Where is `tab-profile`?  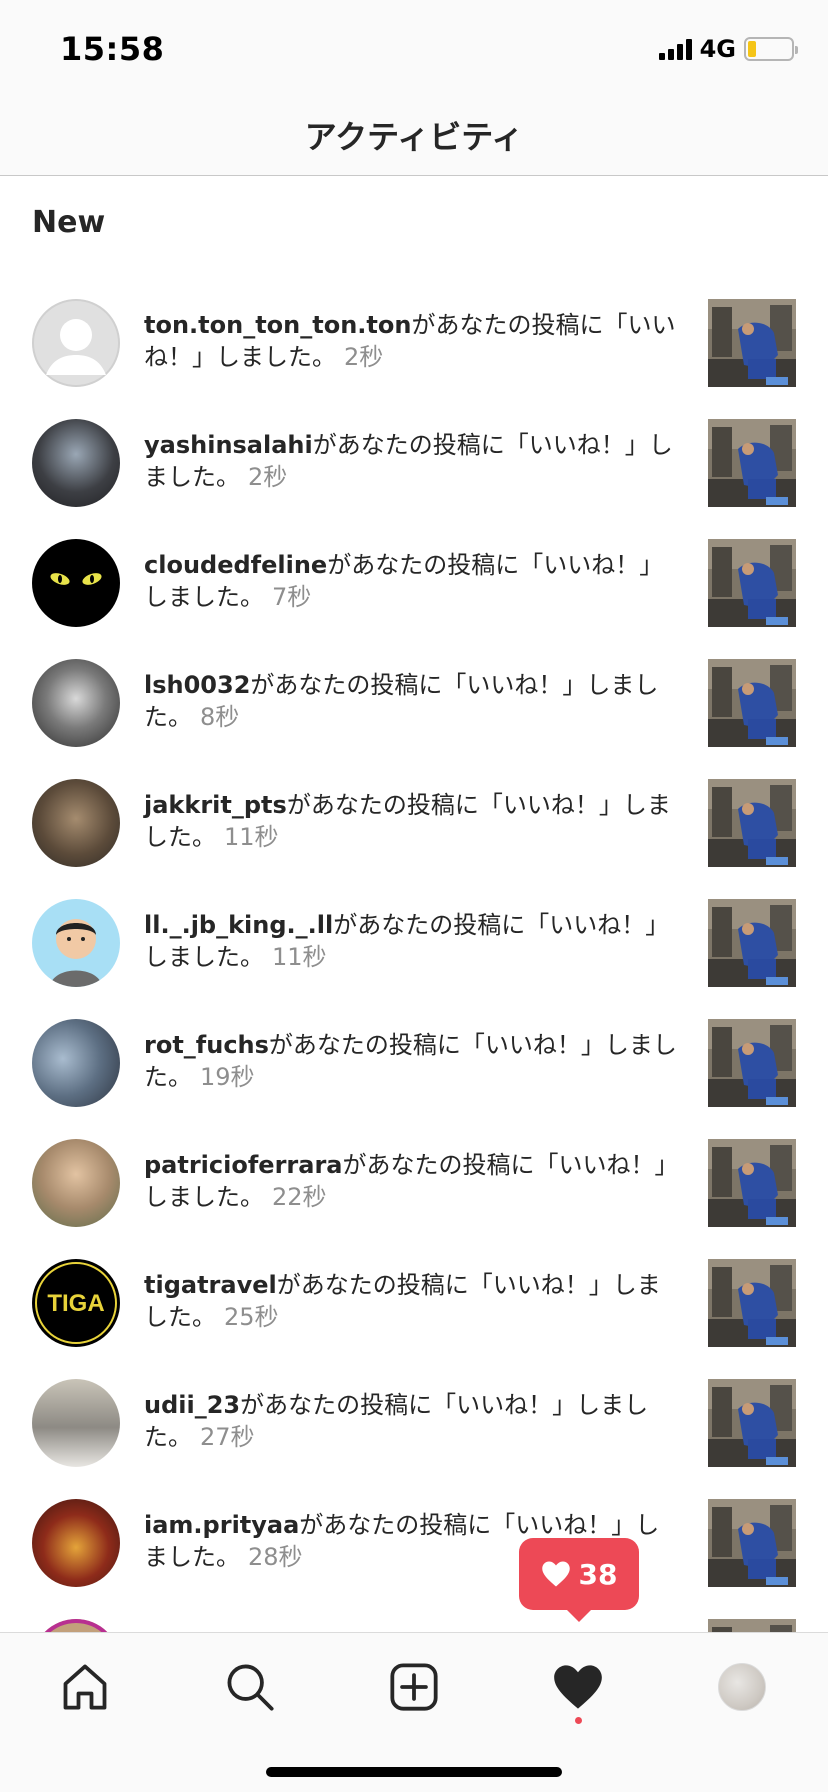
tab-profile is located at coordinates (742, 1687).